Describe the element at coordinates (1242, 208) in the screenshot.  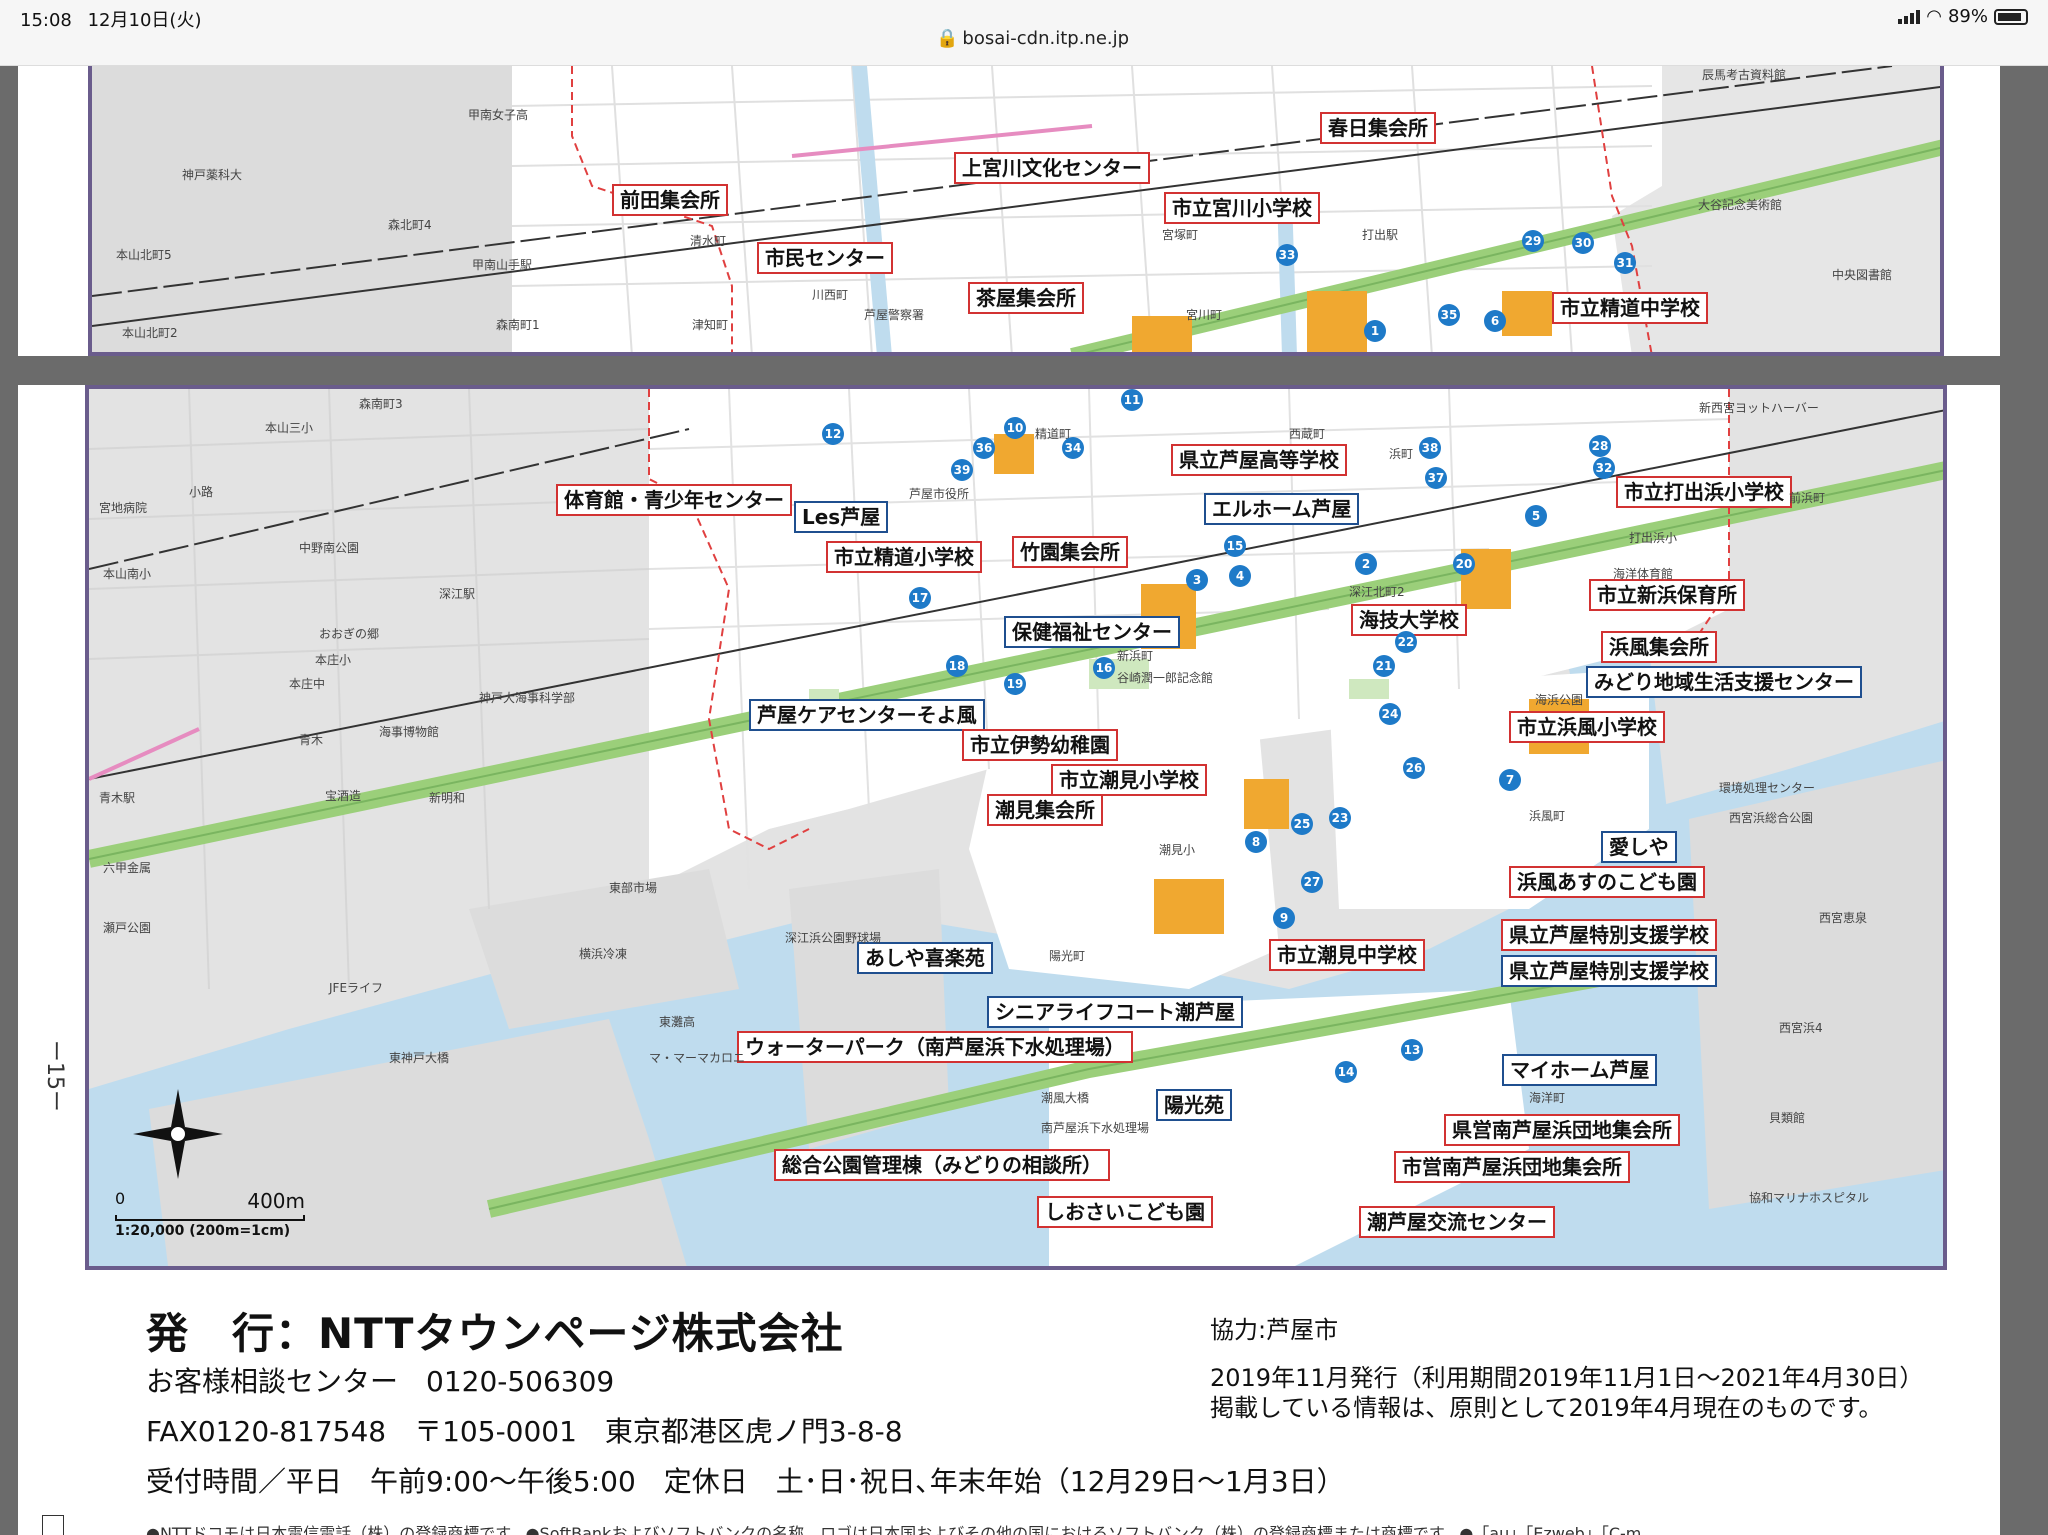
I see `label-miyagawa-sho: 市立宮川小学校` at that location.